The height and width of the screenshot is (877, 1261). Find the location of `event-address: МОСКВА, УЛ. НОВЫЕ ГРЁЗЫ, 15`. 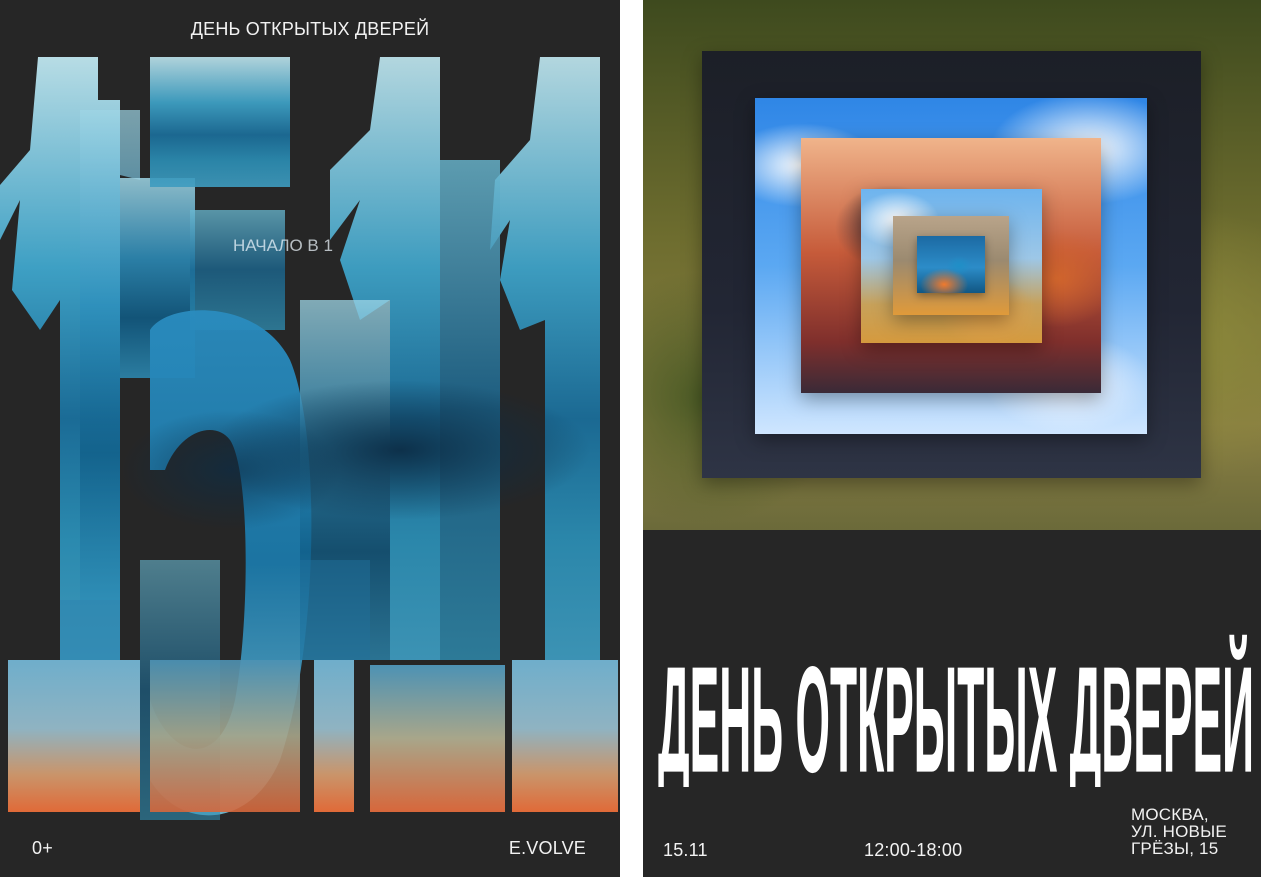

event-address: МОСКВА, УЛ. НОВЫЕ ГРЁЗЫ, 15 is located at coordinates (1191, 831).